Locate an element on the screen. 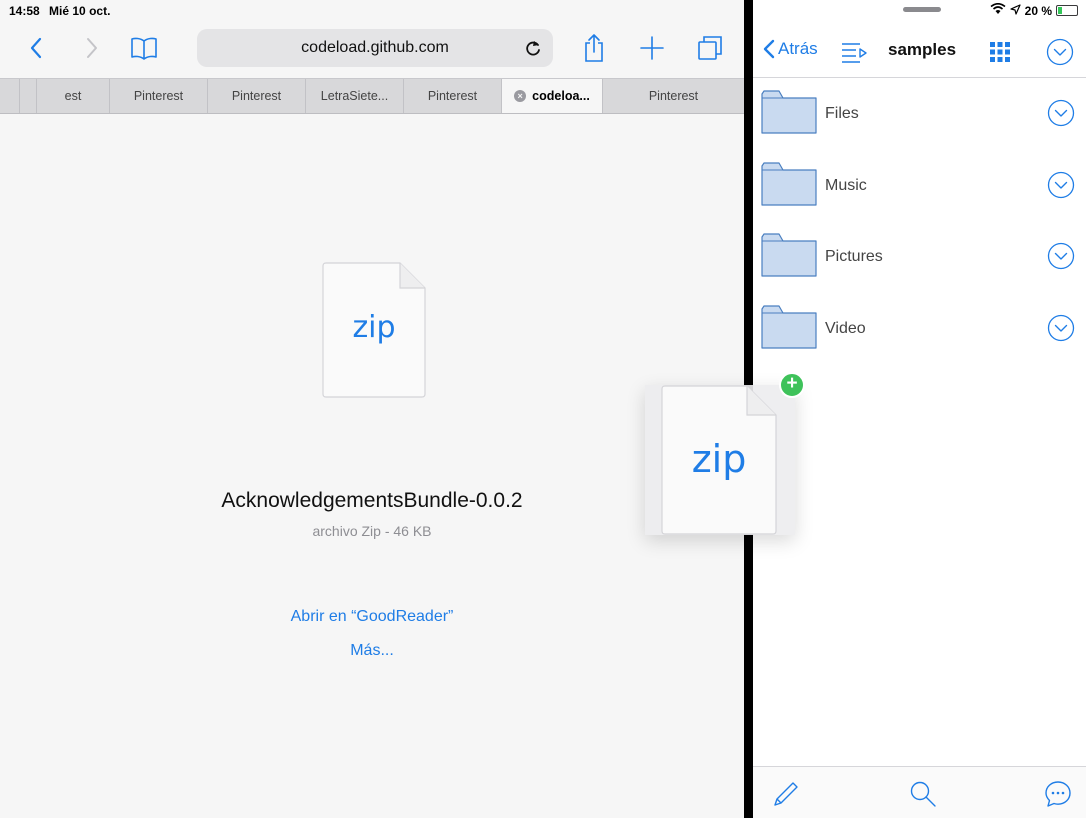 The image size is (1086, 818). status-bar-left: 14:58 Mié 10 oct. is located at coordinates (62, 11).